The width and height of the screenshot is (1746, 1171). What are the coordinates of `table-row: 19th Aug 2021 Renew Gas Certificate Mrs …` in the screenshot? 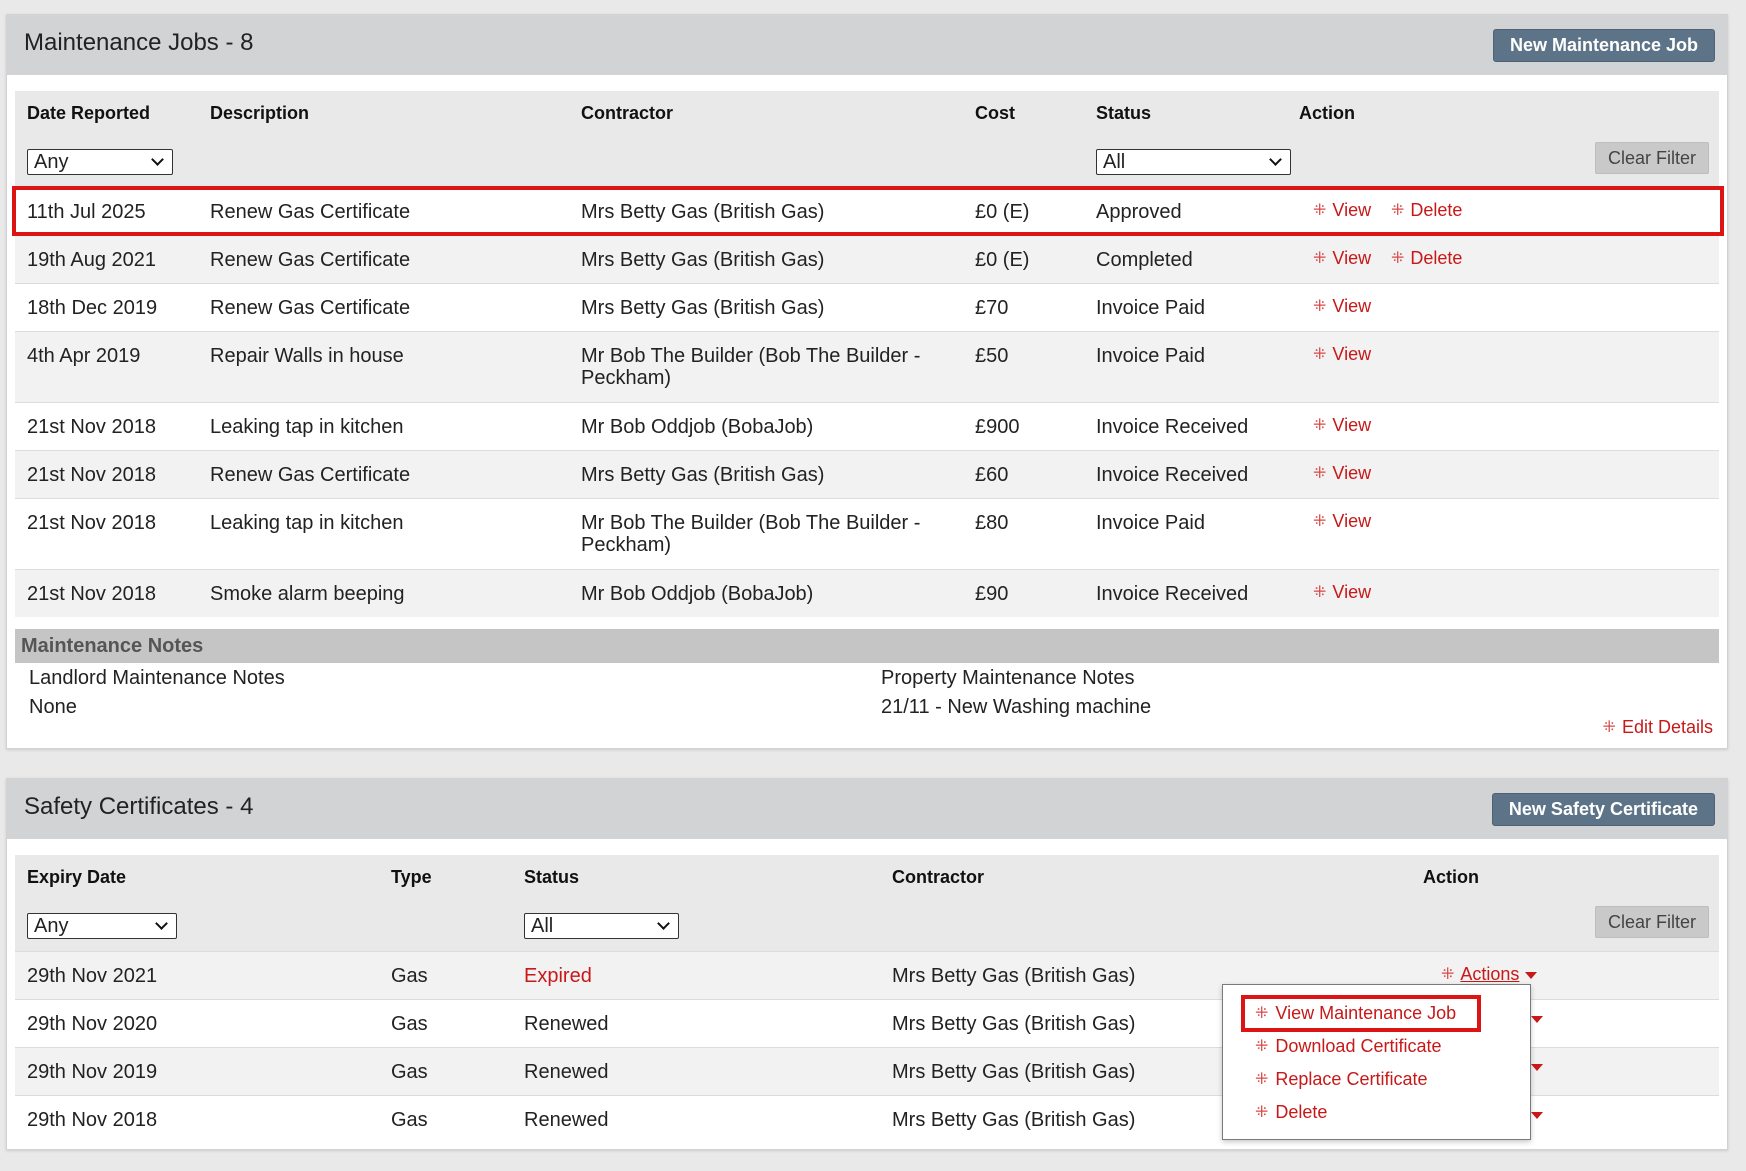 It's located at (867, 259).